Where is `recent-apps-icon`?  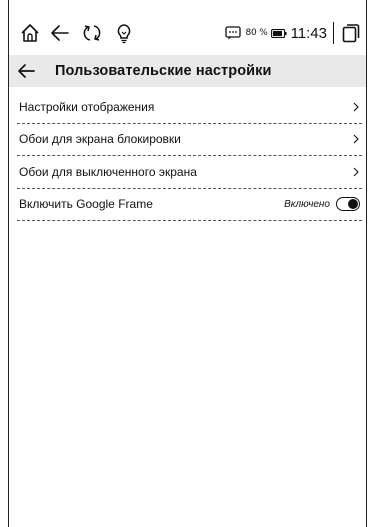
recent-apps-icon is located at coordinates (351, 33).